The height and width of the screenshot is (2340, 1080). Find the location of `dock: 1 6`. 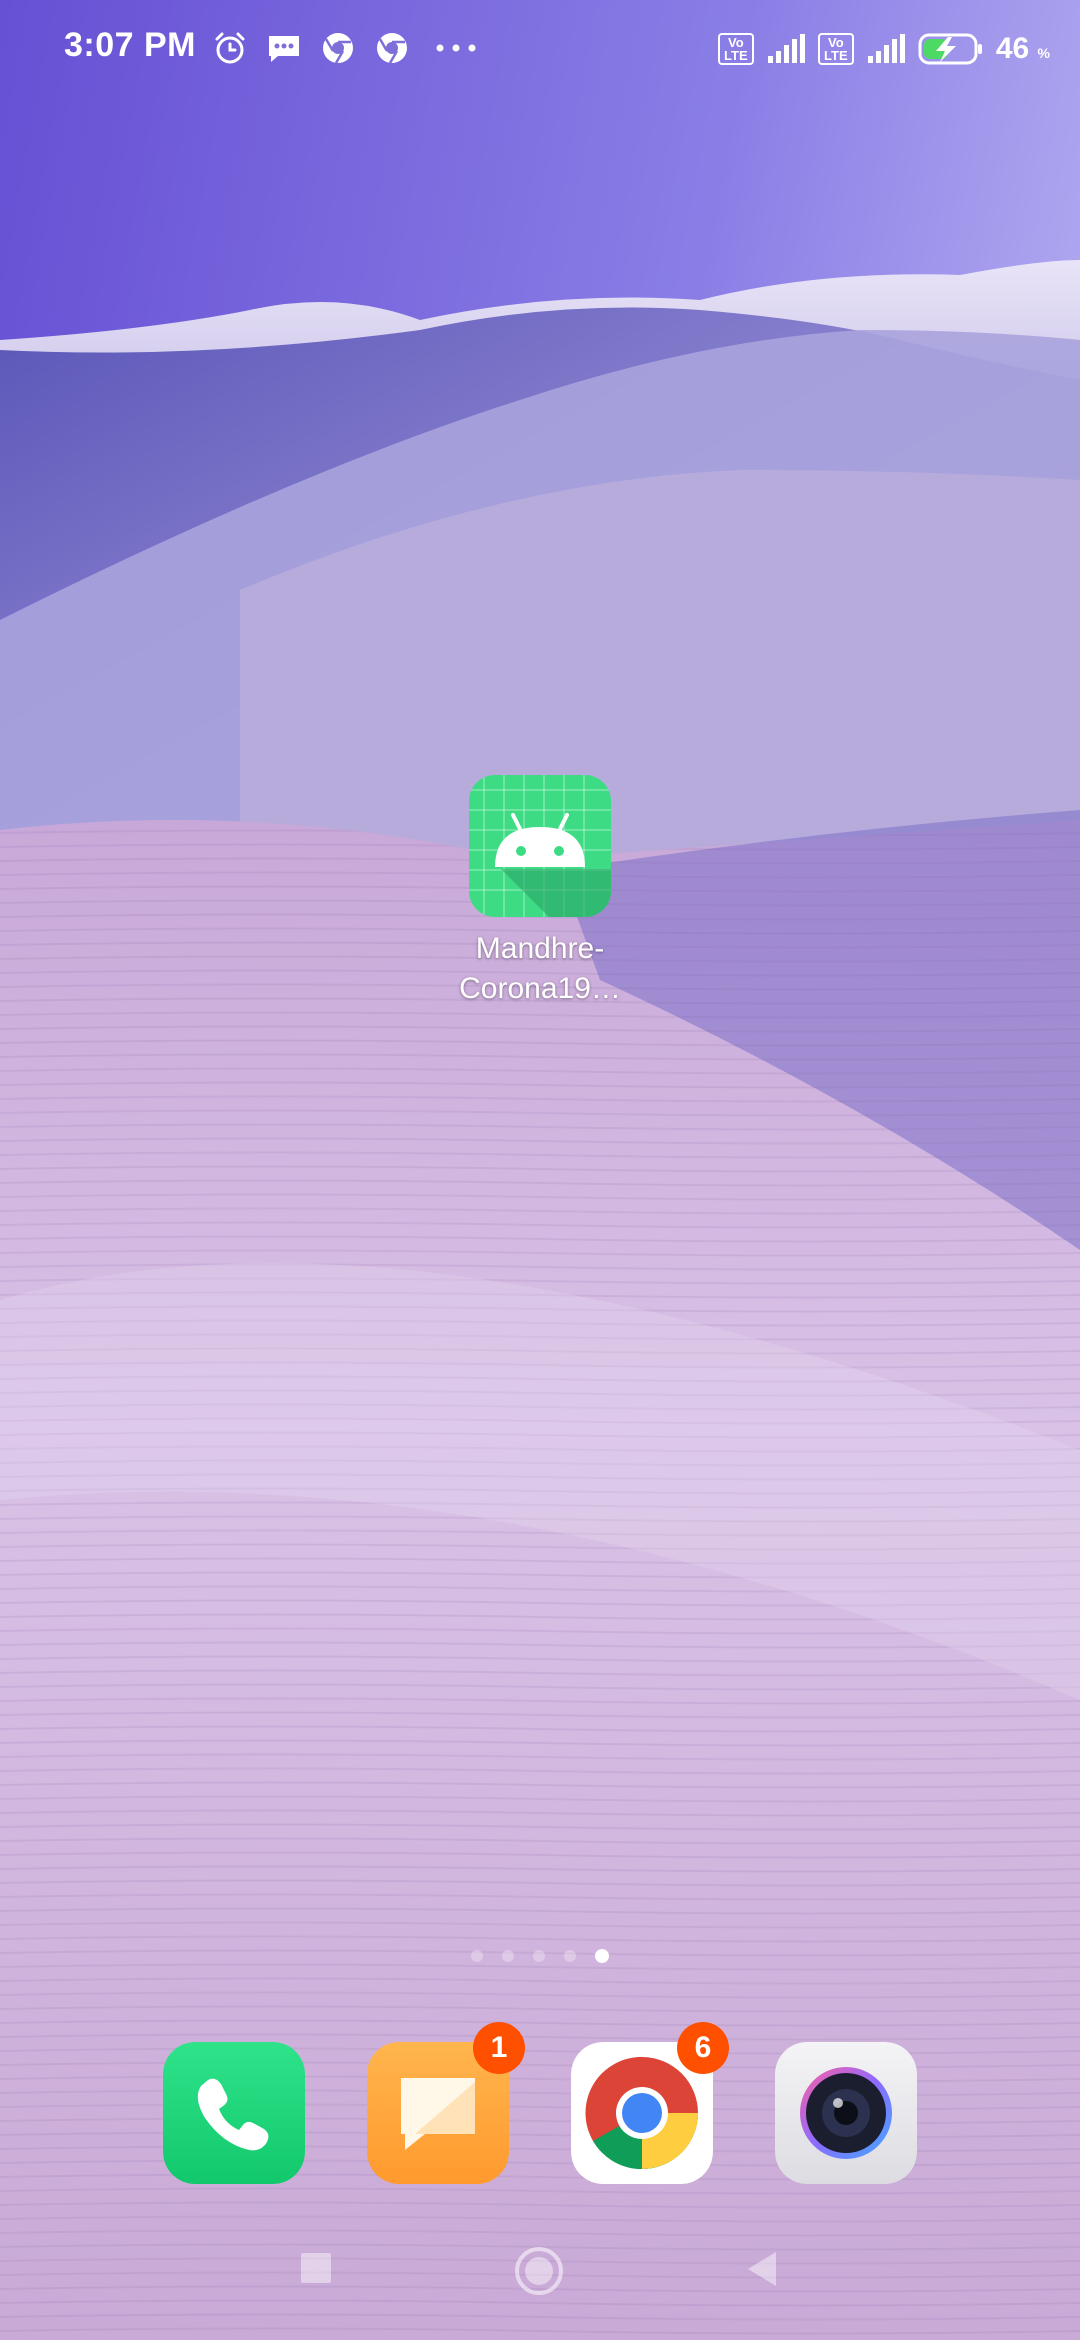

dock: 1 6 is located at coordinates (540, 2103).